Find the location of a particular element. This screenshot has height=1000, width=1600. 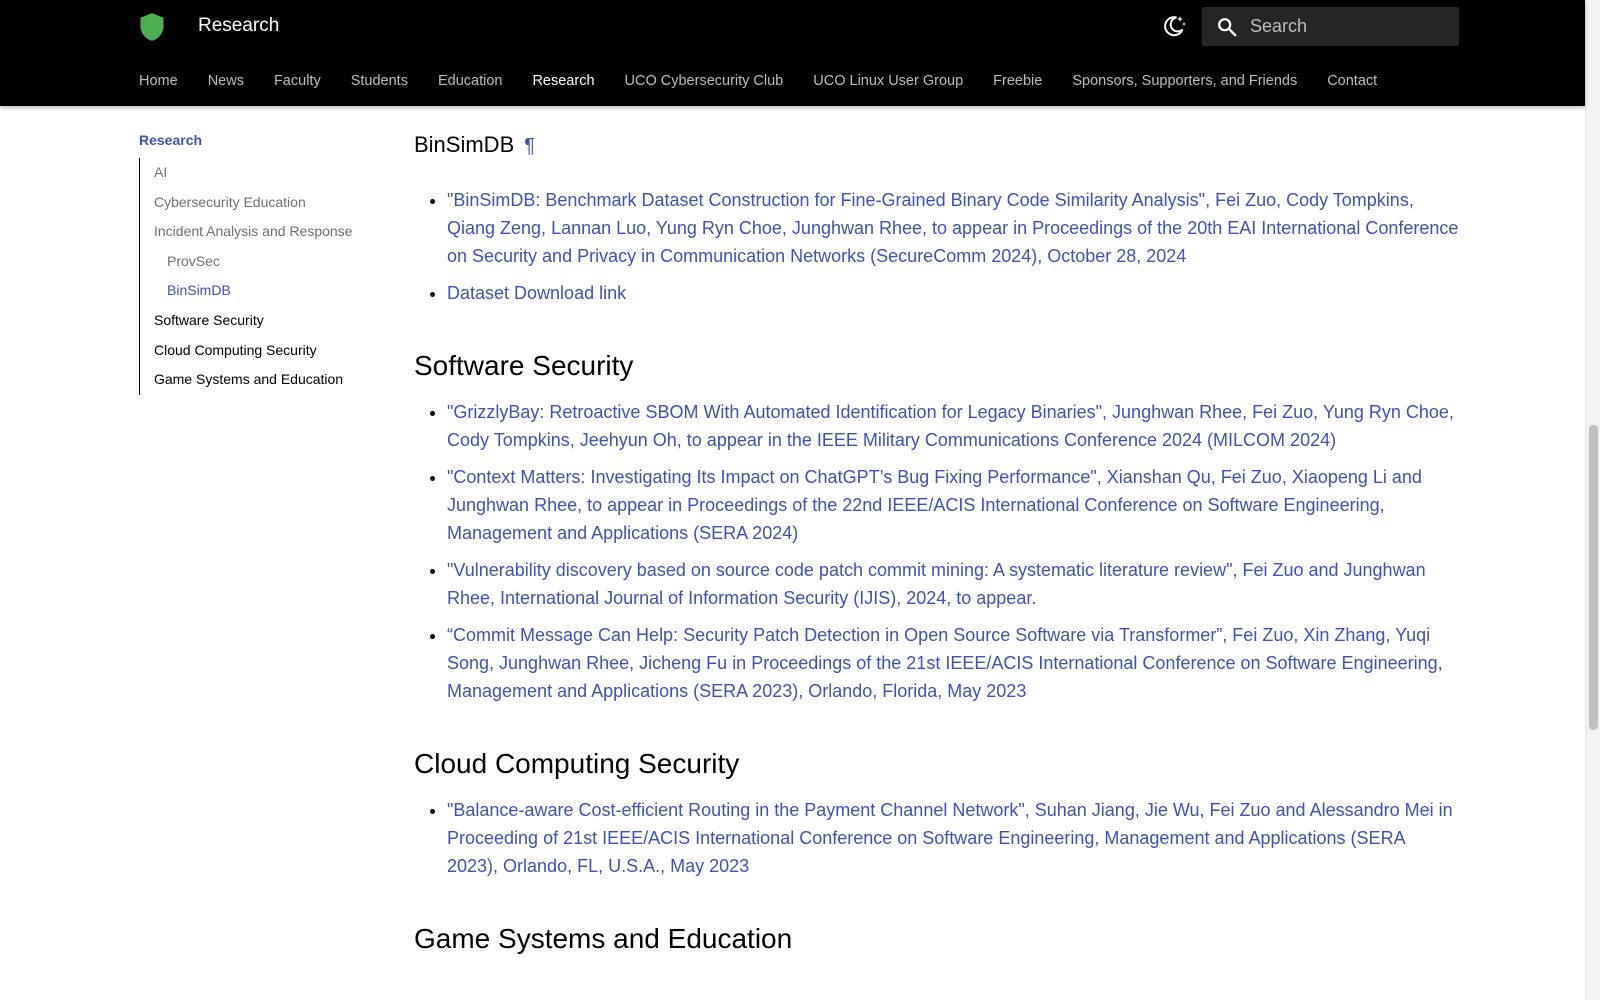

tab-faculty: Faculty is located at coordinates (297, 81).